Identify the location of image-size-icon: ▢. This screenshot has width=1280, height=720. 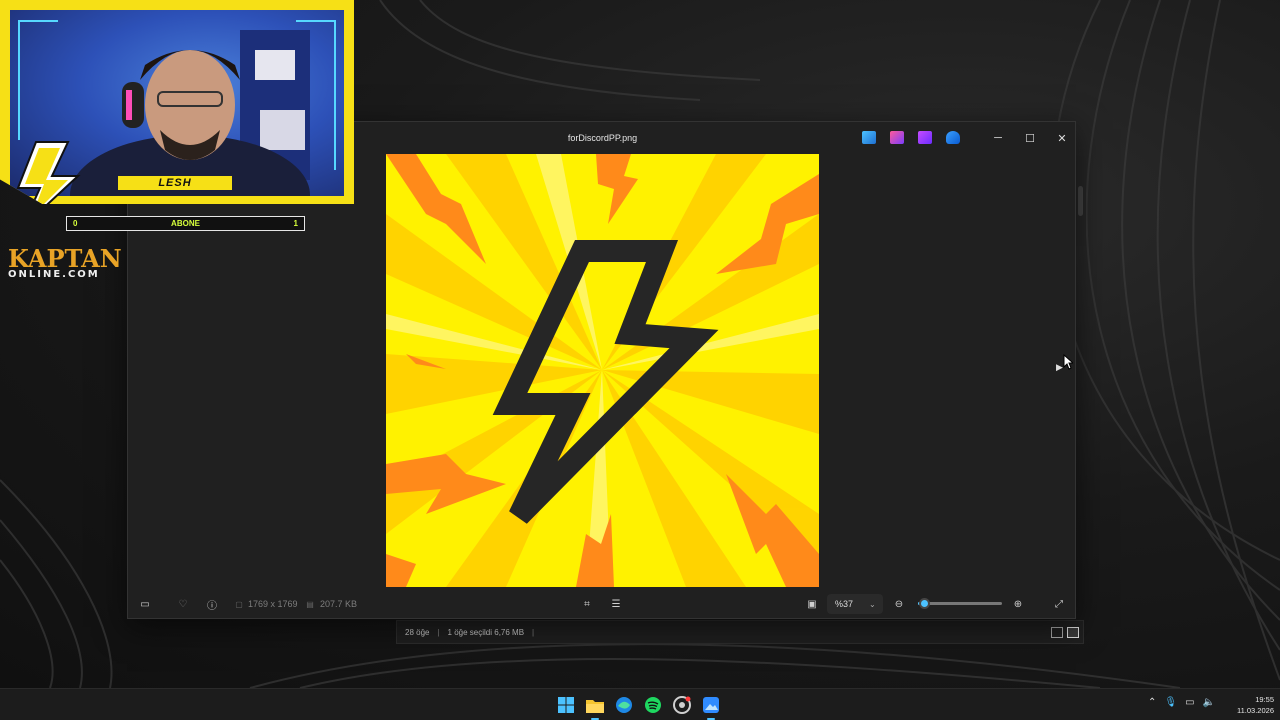
(239, 604).